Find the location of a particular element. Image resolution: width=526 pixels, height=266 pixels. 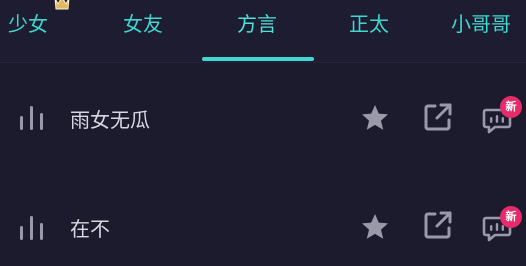

item-title: 在不 is located at coordinates (90, 229).